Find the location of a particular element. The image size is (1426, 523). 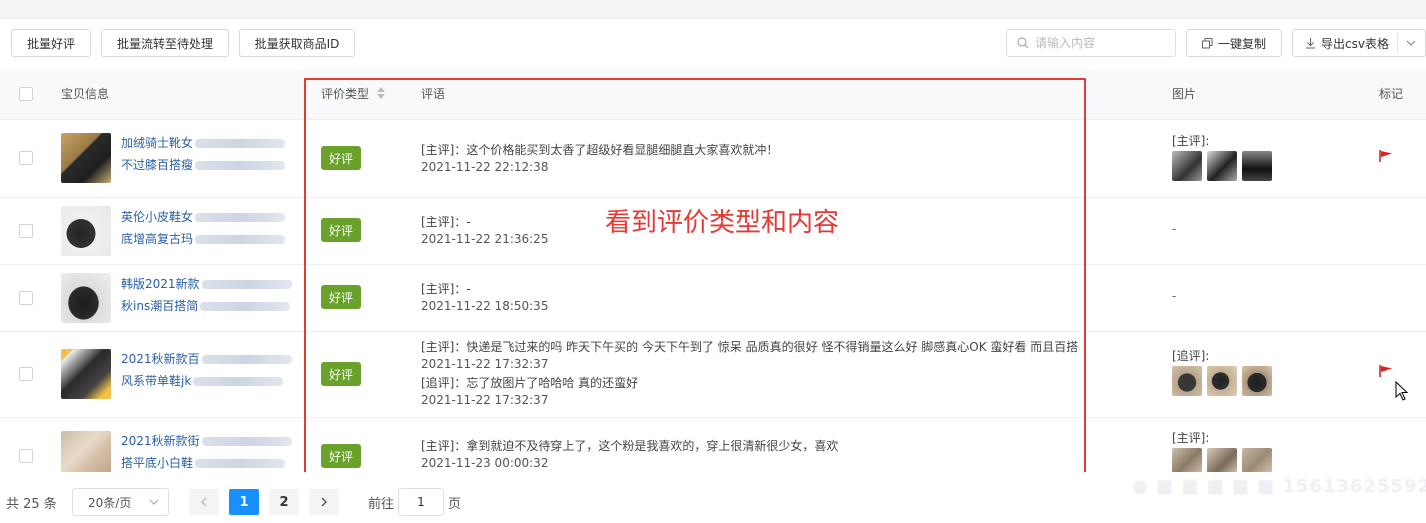

page-unit-label: 页 is located at coordinates (455, 504).